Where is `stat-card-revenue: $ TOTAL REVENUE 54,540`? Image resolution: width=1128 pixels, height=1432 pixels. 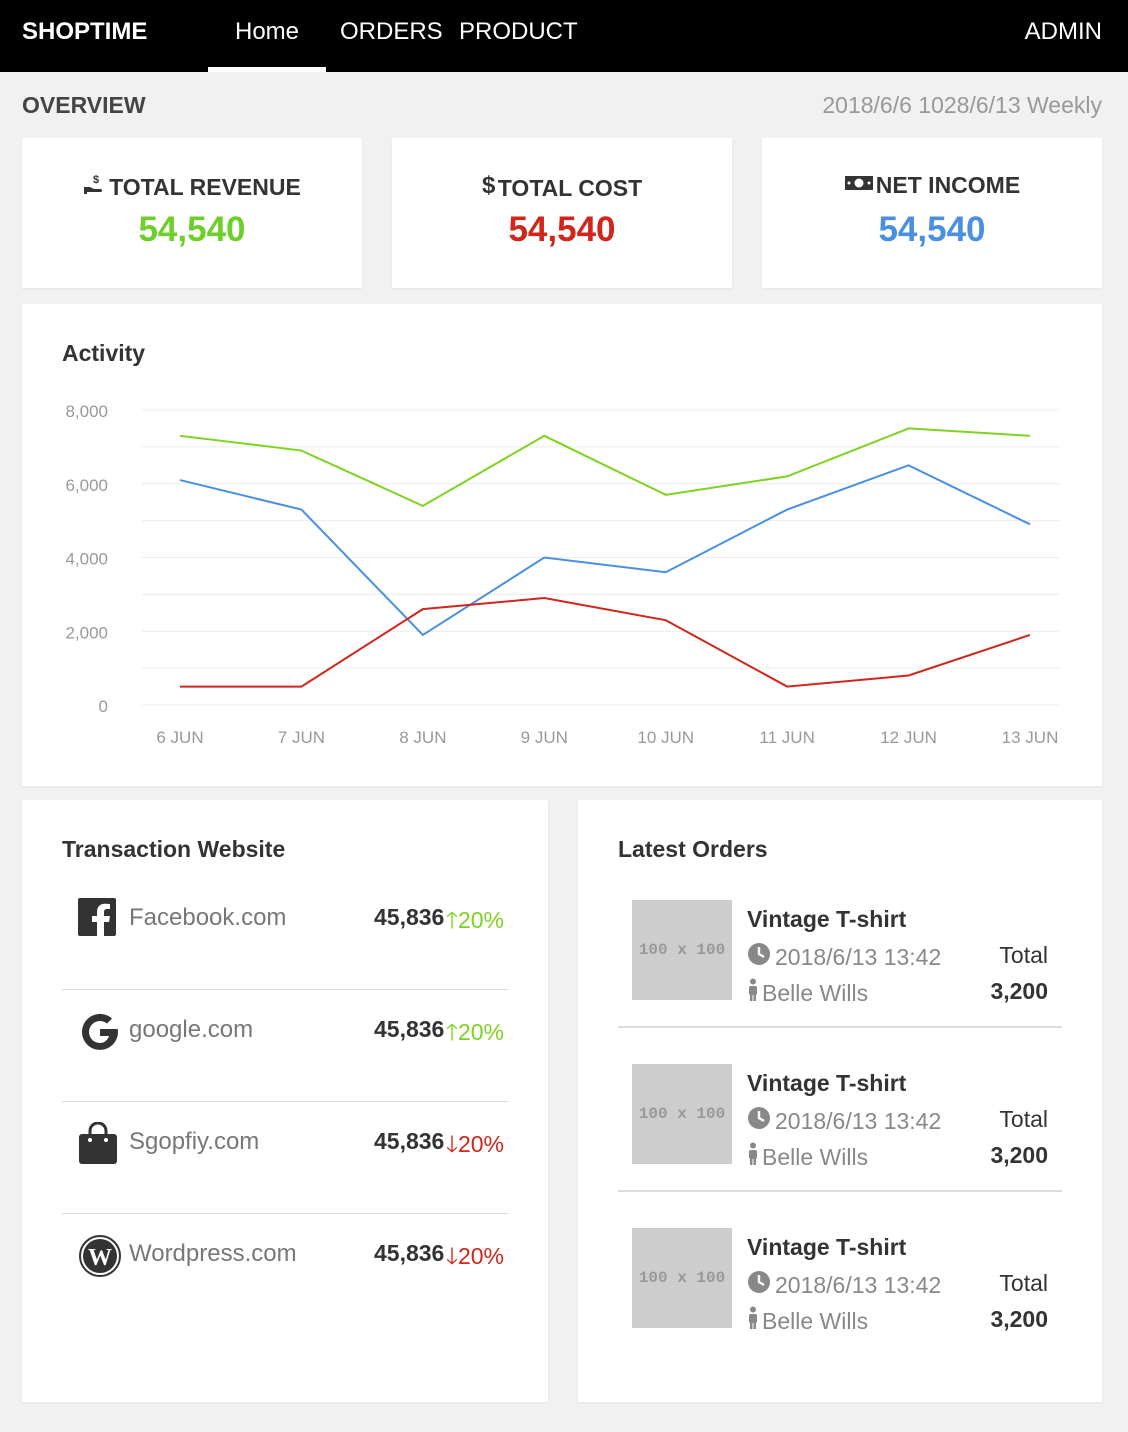 stat-card-revenue: $ TOTAL REVENUE 54,540 is located at coordinates (192, 213).